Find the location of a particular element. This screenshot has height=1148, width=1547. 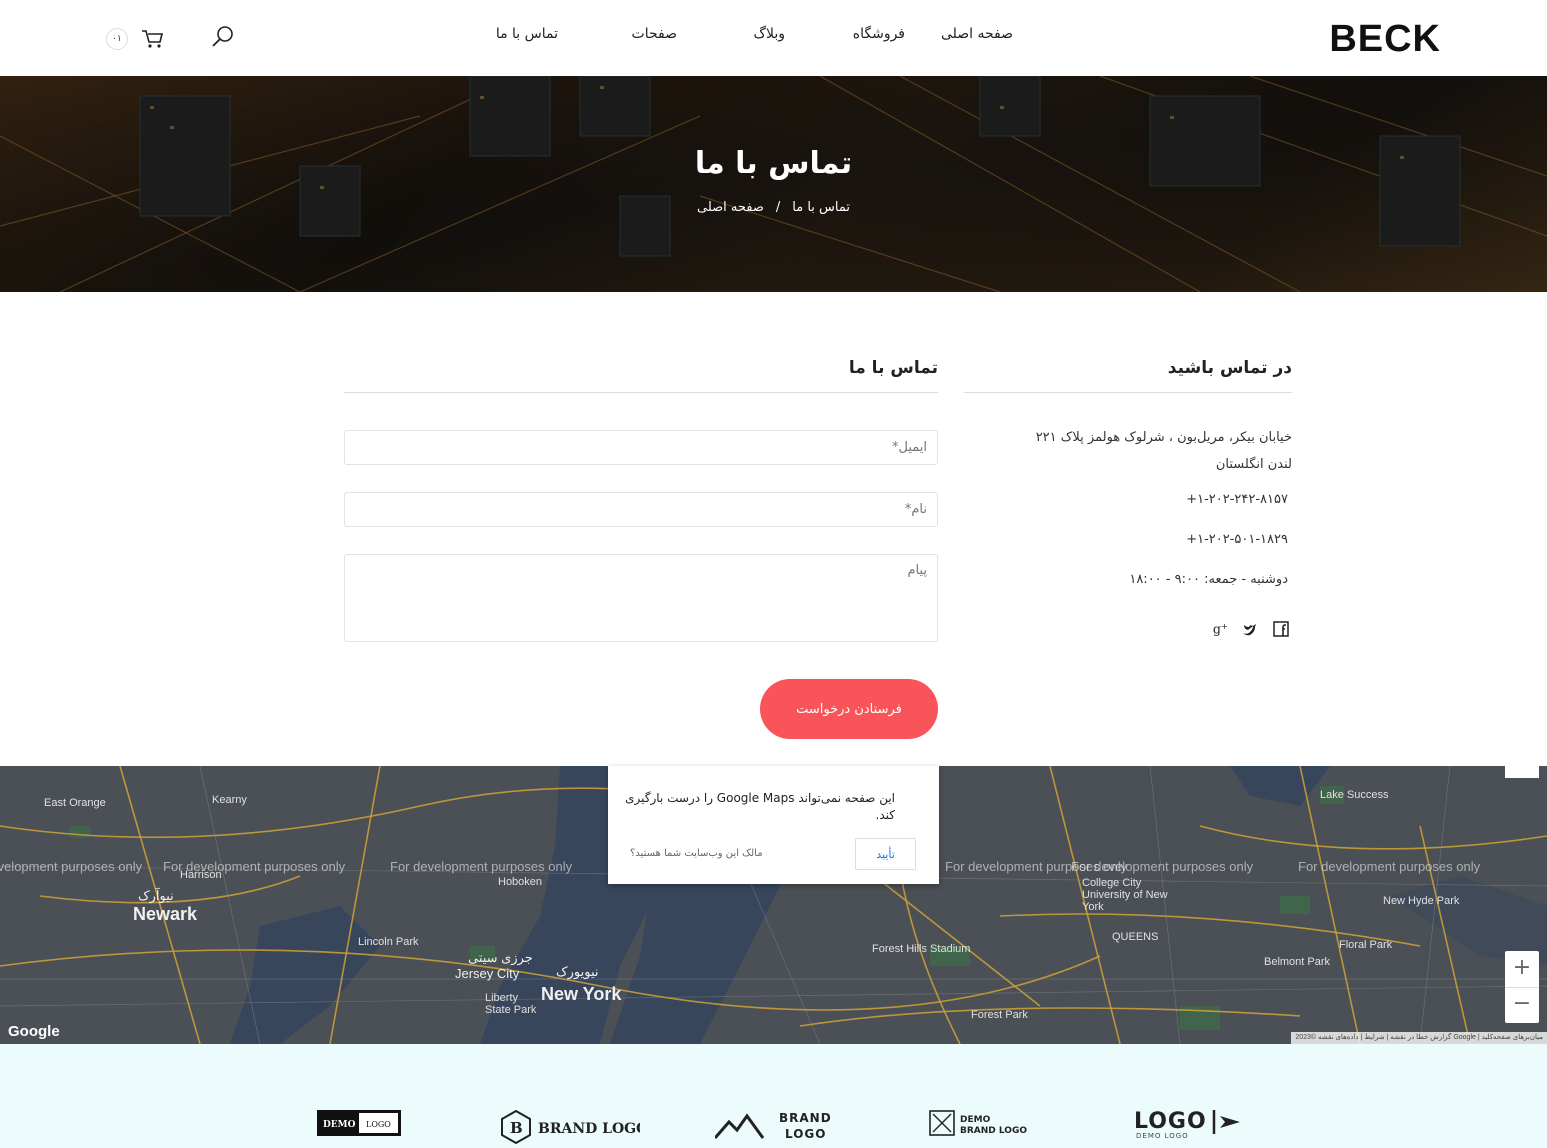

map-label-lake-success: Lake Success is located at coordinates (1354, 795).